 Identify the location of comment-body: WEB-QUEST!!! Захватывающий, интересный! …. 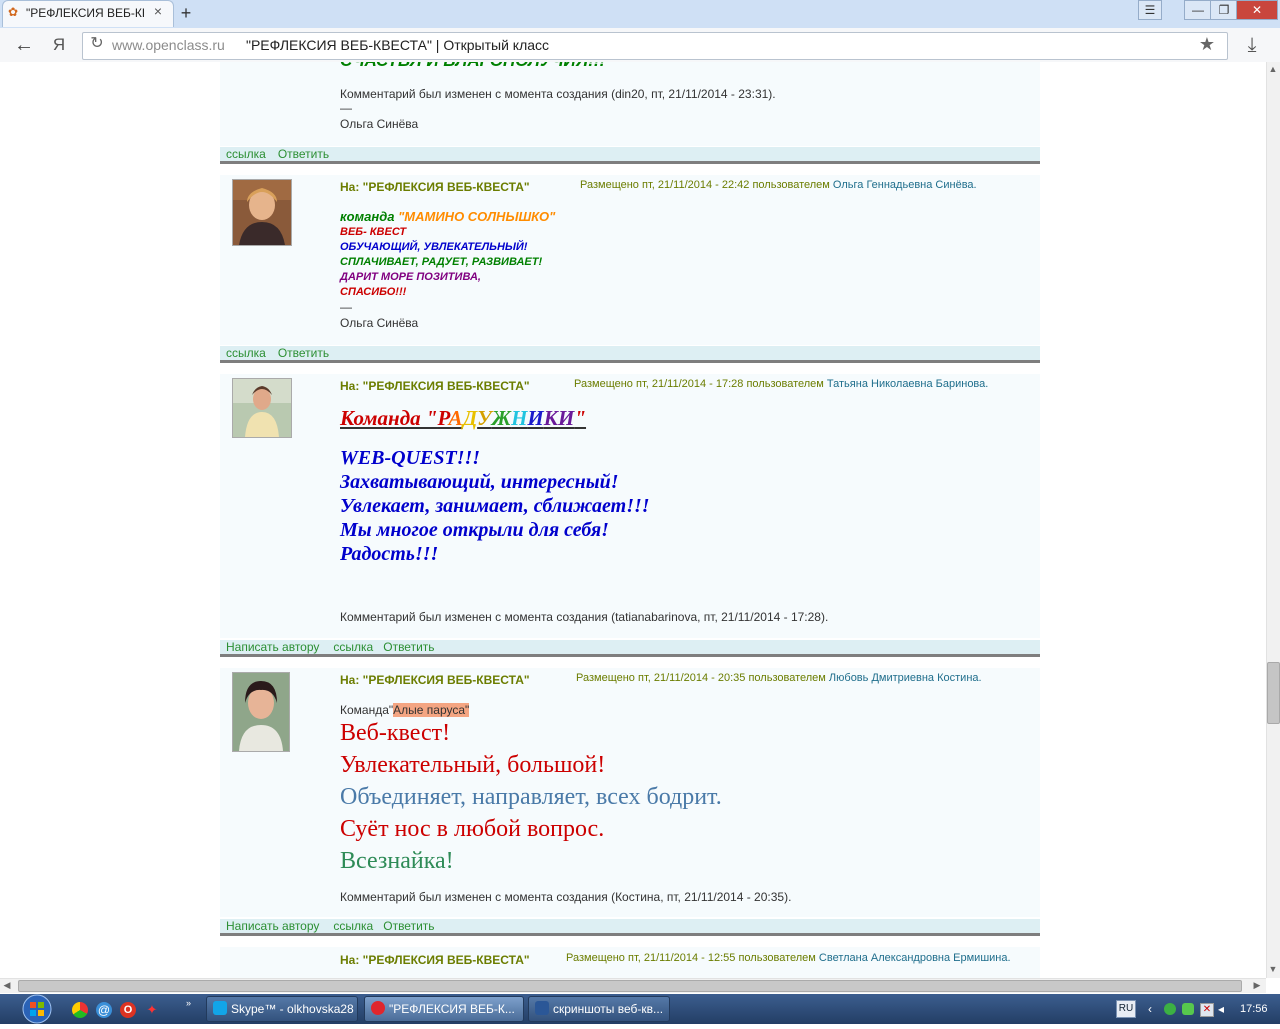
(495, 506).